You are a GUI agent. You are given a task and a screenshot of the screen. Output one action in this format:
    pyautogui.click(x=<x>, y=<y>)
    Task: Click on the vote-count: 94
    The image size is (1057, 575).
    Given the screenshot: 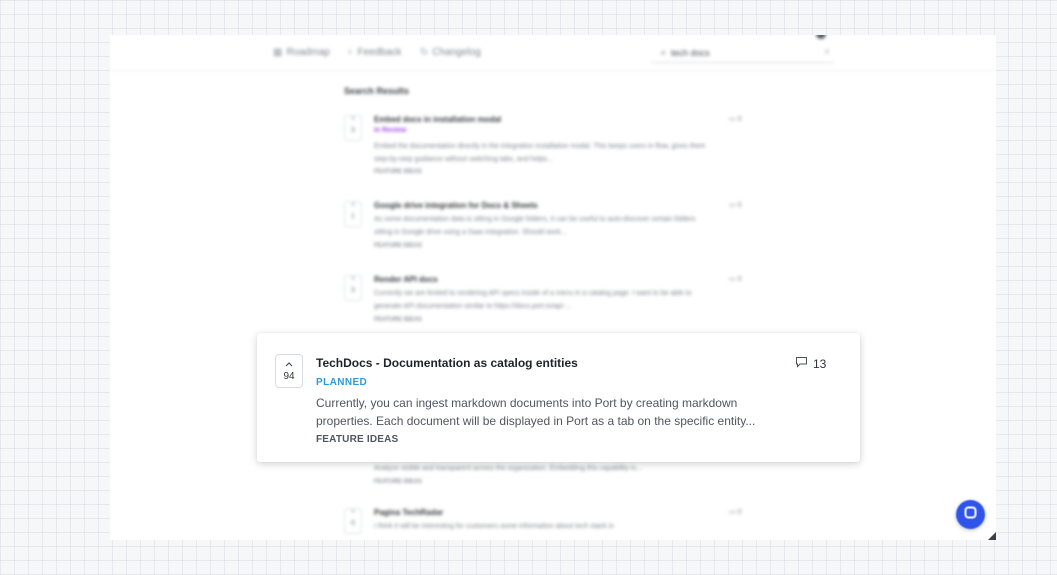 What is the action you would take?
    pyautogui.click(x=289, y=376)
    